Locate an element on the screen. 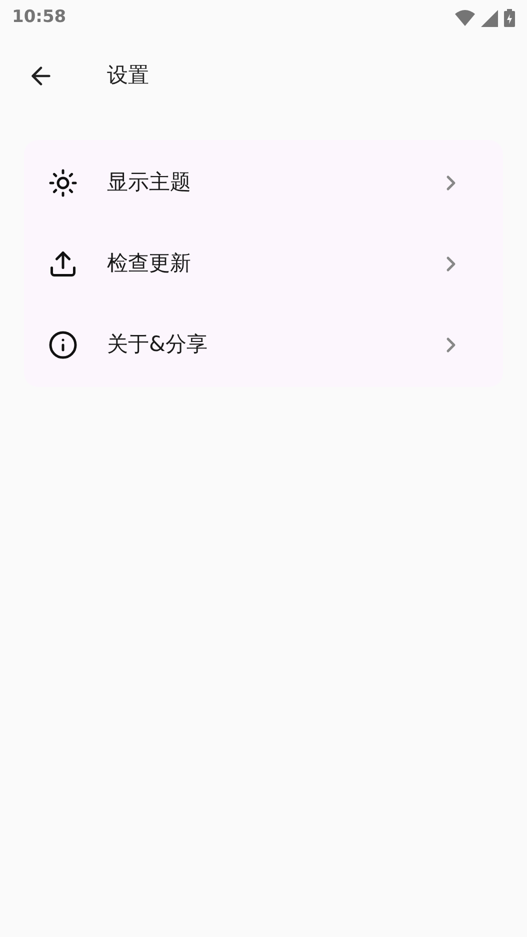 Image resolution: width=527 pixels, height=937 pixels. battery-icon is located at coordinates (509, 18).